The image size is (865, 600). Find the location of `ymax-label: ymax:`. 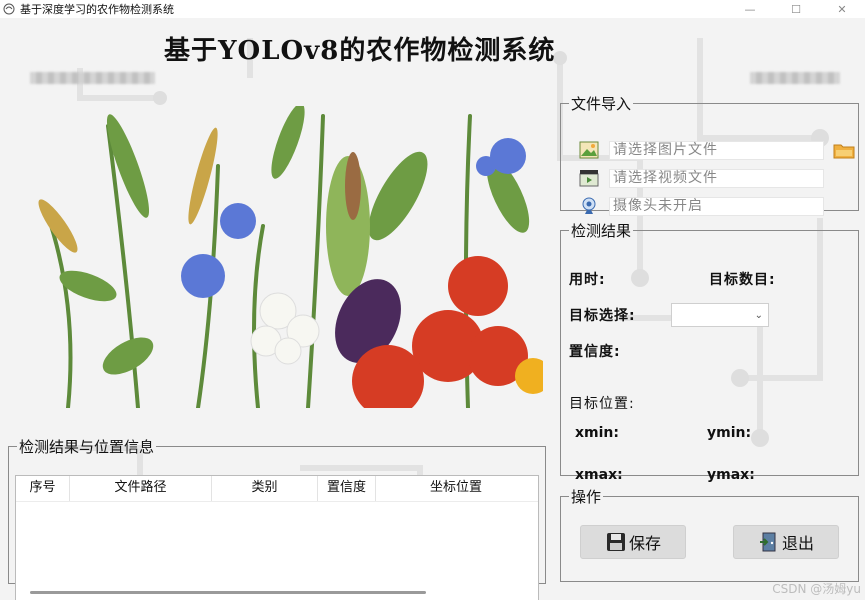

ymax-label: ymax: is located at coordinates (731, 475).